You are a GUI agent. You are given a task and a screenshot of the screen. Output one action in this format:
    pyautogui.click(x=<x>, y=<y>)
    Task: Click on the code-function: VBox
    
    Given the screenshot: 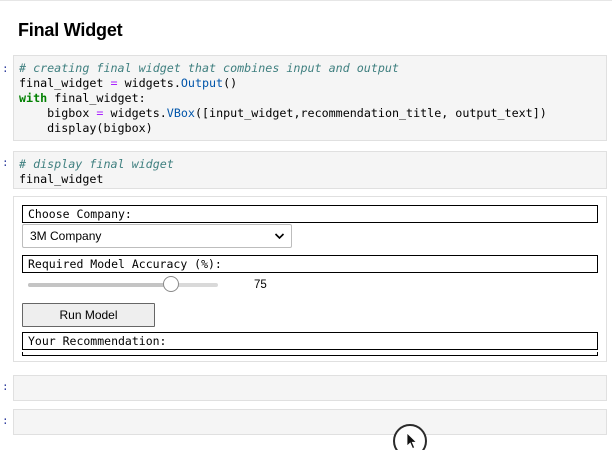 What is the action you would take?
    pyautogui.click(x=180, y=113)
    